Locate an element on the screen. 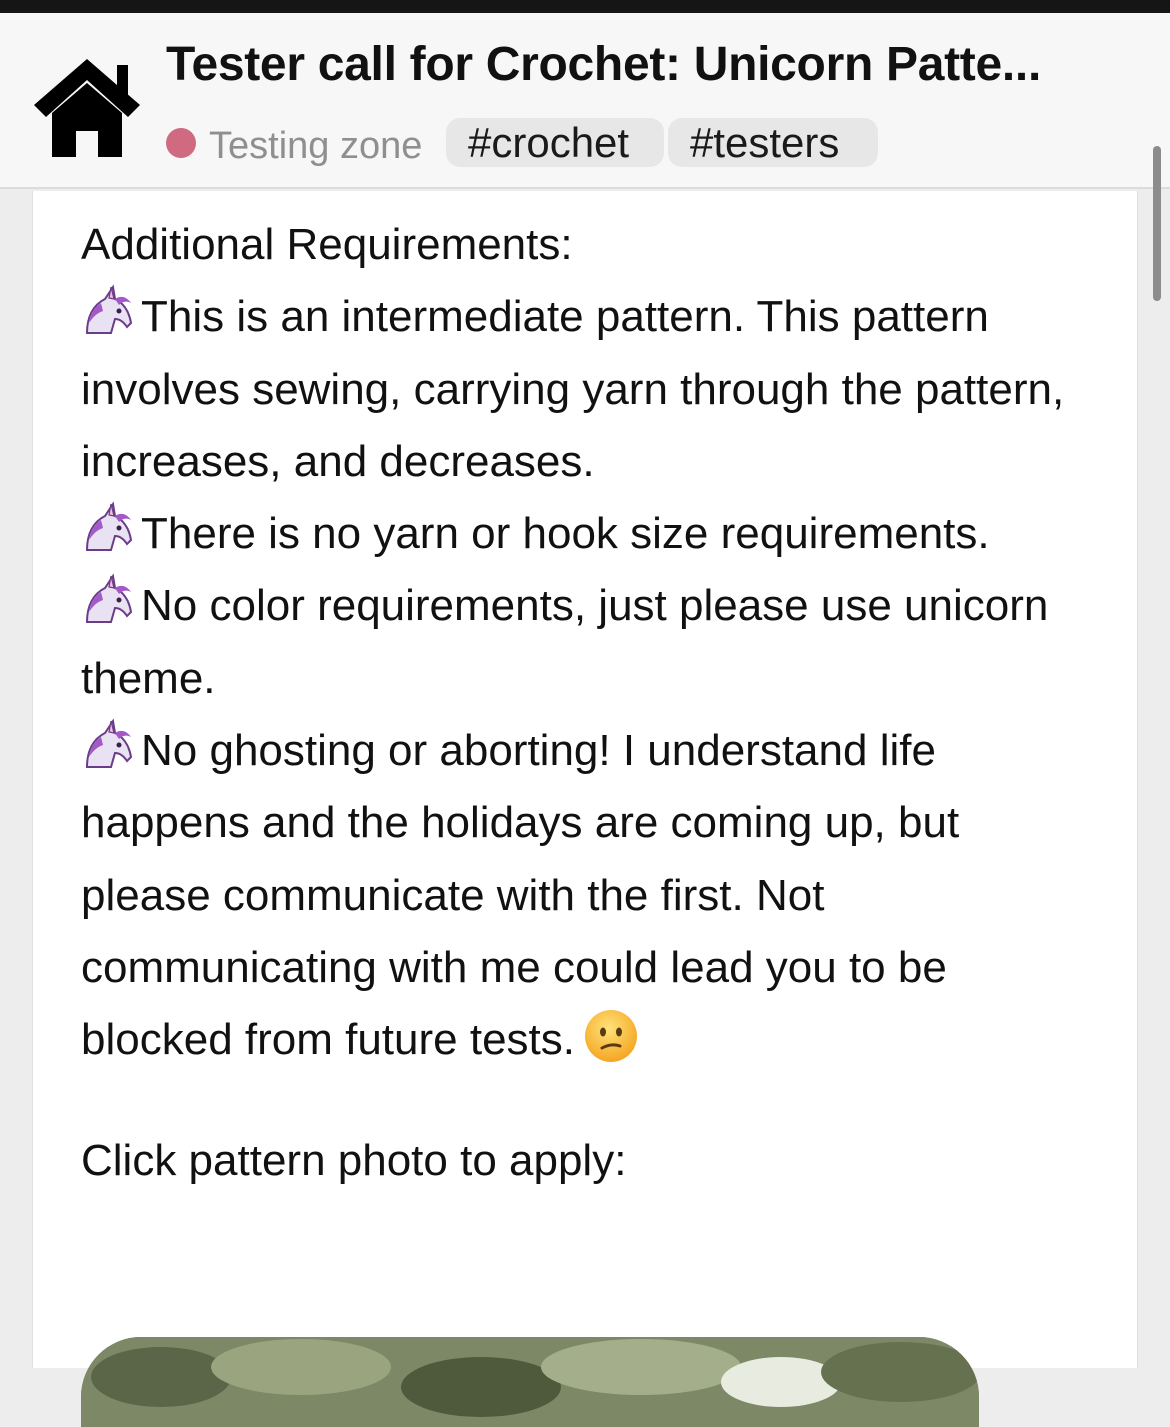 The width and height of the screenshot is (1170, 1427). pattern-photo is located at coordinates (530, 1382).